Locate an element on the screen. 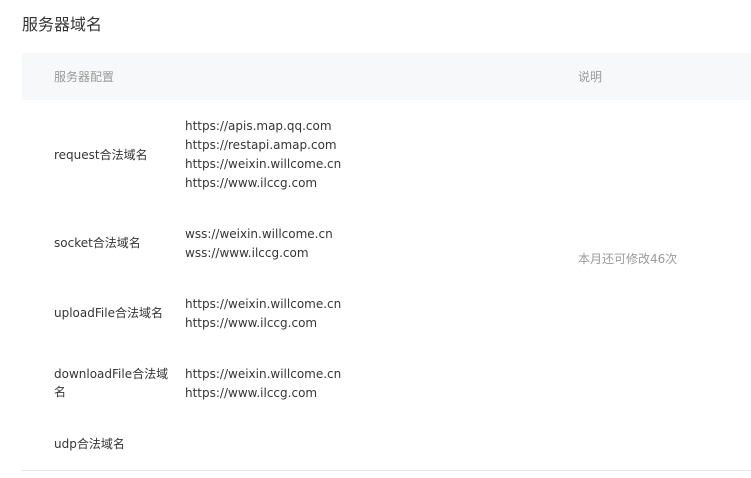 This screenshot has height=478, width=751. row-label-uploadfile: uploadFile合法域名 is located at coordinates (108, 313).